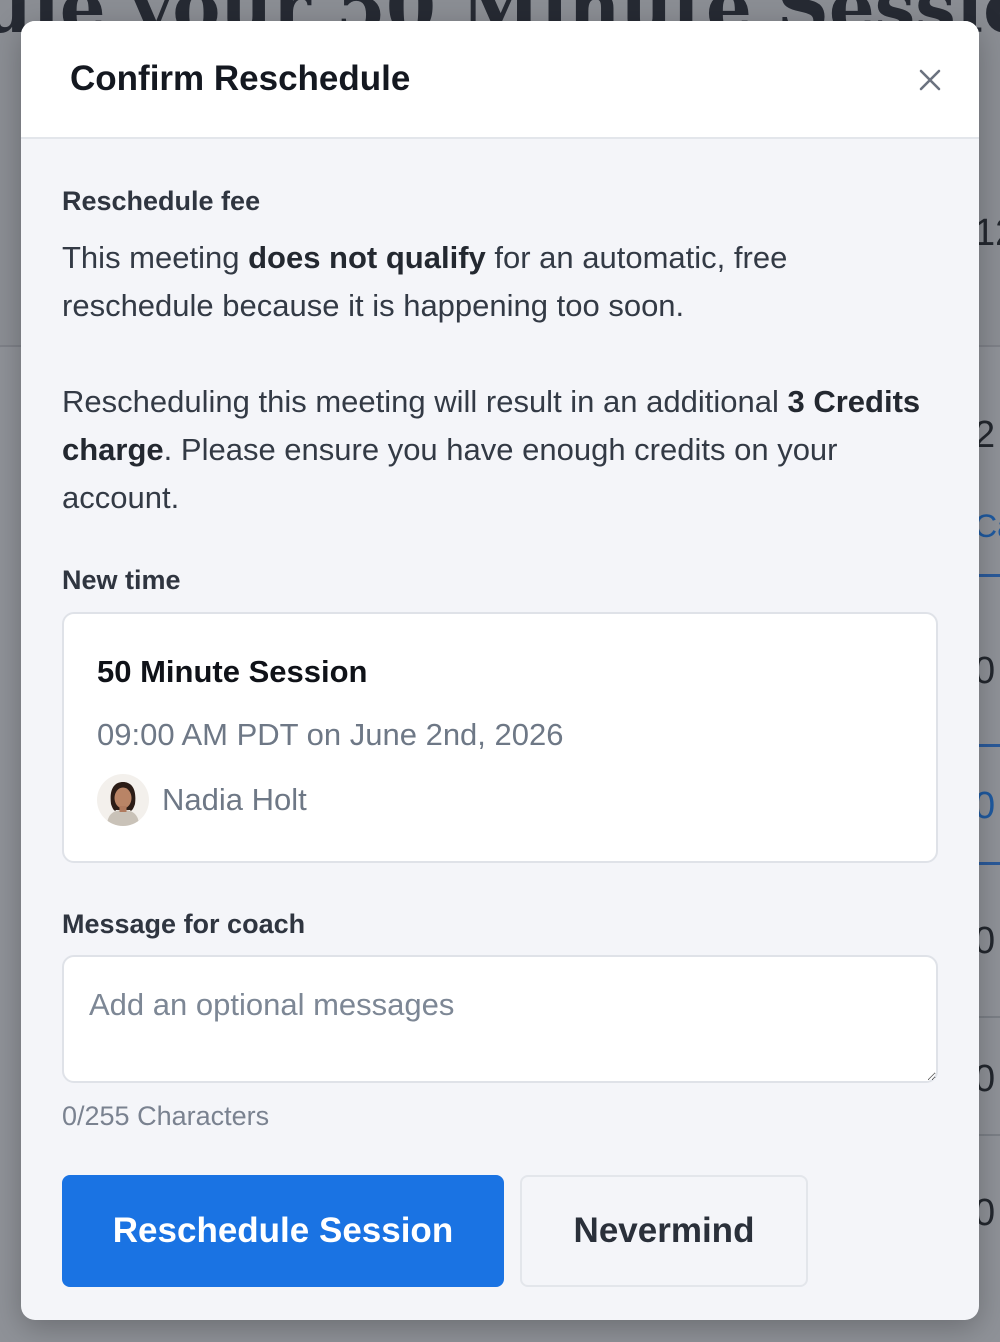 The height and width of the screenshot is (1342, 1000). I want to click on session-time: 09:00 AM PDT on June 2nd, 2026, so click(330, 734).